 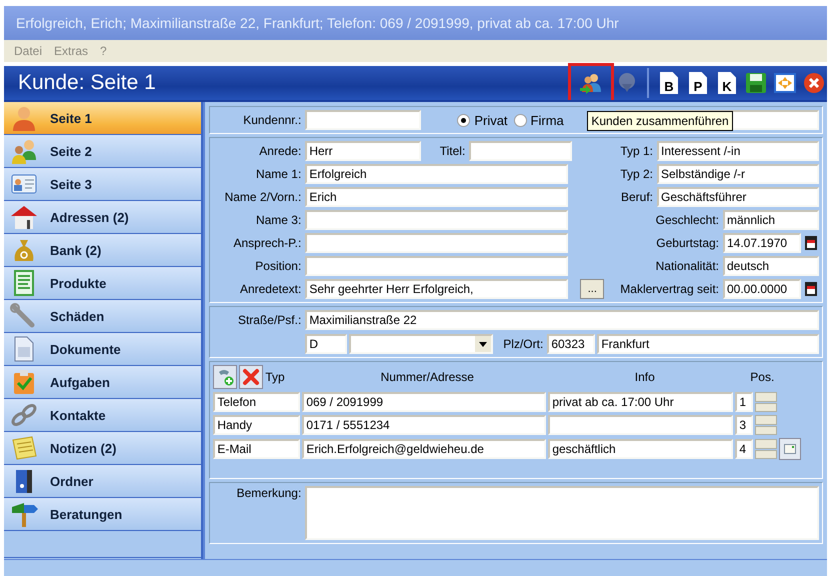 I want to click on input-field: Sehr geehrter Herr Erfolgreich,, so click(x=436, y=289).